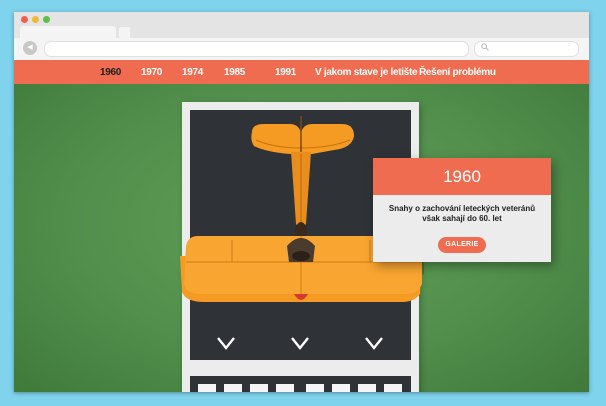 This screenshot has width=606, height=406. What do you see at coordinates (485, 48) in the screenshot?
I see `search-icon` at bounding box center [485, 48].